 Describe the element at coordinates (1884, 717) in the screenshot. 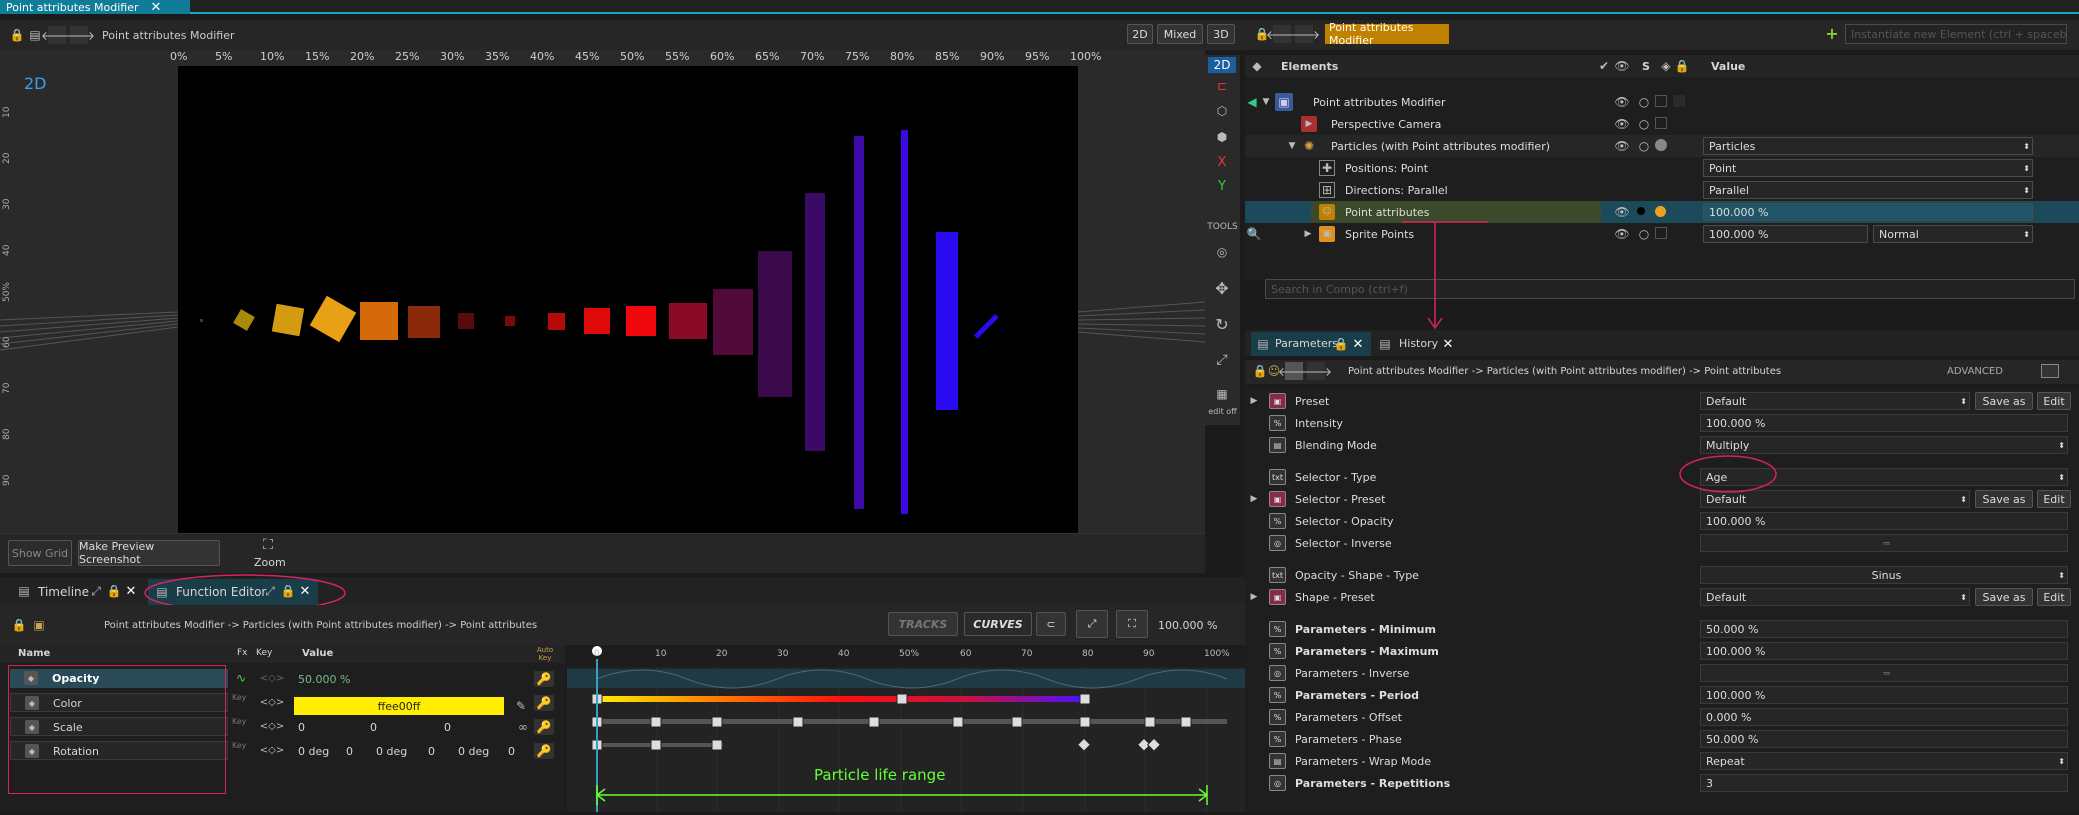

I see `param-value: 0.000 %` at that location.